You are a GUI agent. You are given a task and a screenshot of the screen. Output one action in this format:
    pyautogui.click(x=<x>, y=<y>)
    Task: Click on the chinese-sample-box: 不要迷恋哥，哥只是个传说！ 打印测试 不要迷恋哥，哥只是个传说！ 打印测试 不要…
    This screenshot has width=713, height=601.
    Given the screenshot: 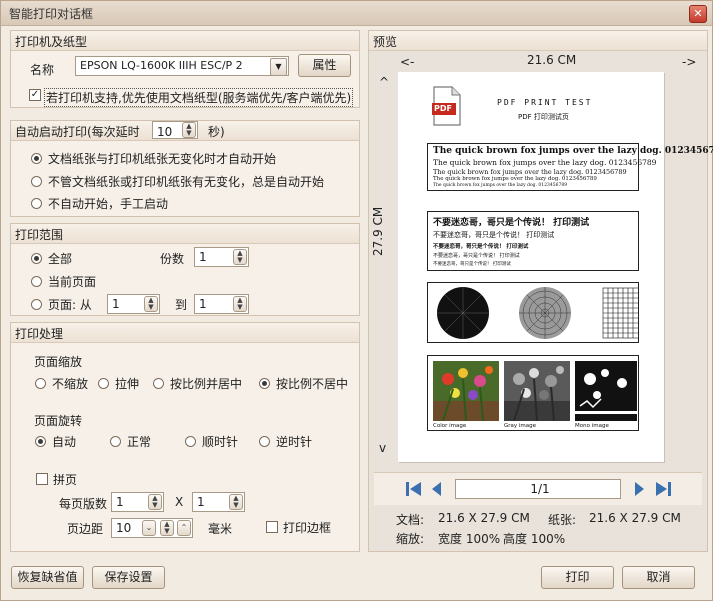 What is the action you would take?
    pyautogui.click(x=533, y=241)
    